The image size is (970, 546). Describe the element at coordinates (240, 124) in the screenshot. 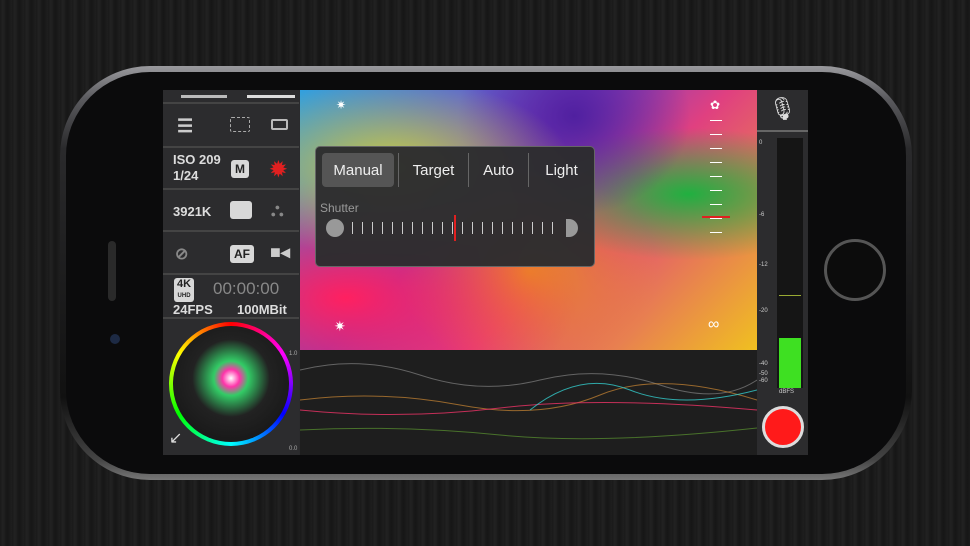

I see `frame-guide-icon` at that location.